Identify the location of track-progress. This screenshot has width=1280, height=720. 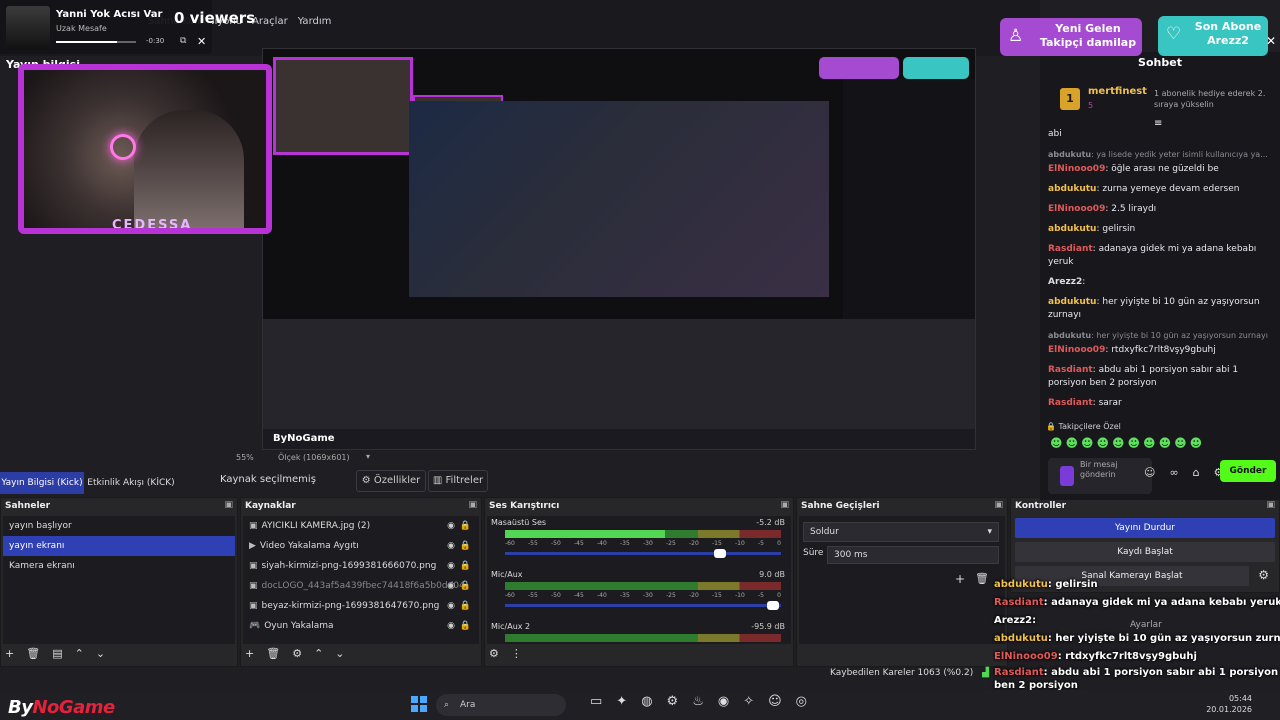
(96, 42).